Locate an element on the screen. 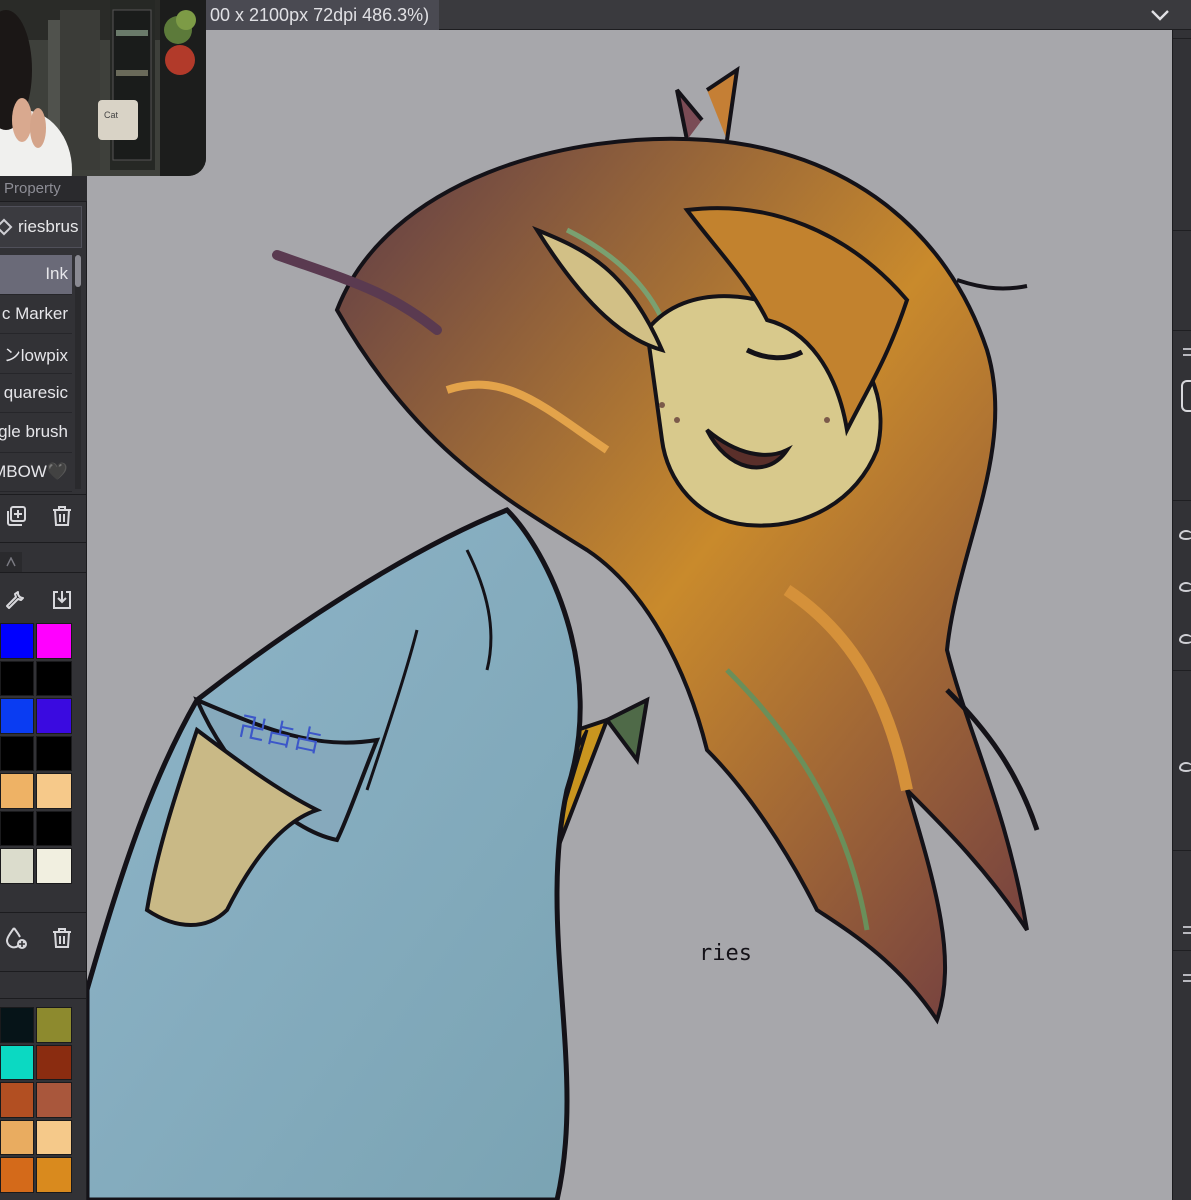 Image resolution: width=1191 pixels, height=1200 pixels. document-tab: 00 x 2100px 72dpi 486.3%) is located at coordinates (320, 15).